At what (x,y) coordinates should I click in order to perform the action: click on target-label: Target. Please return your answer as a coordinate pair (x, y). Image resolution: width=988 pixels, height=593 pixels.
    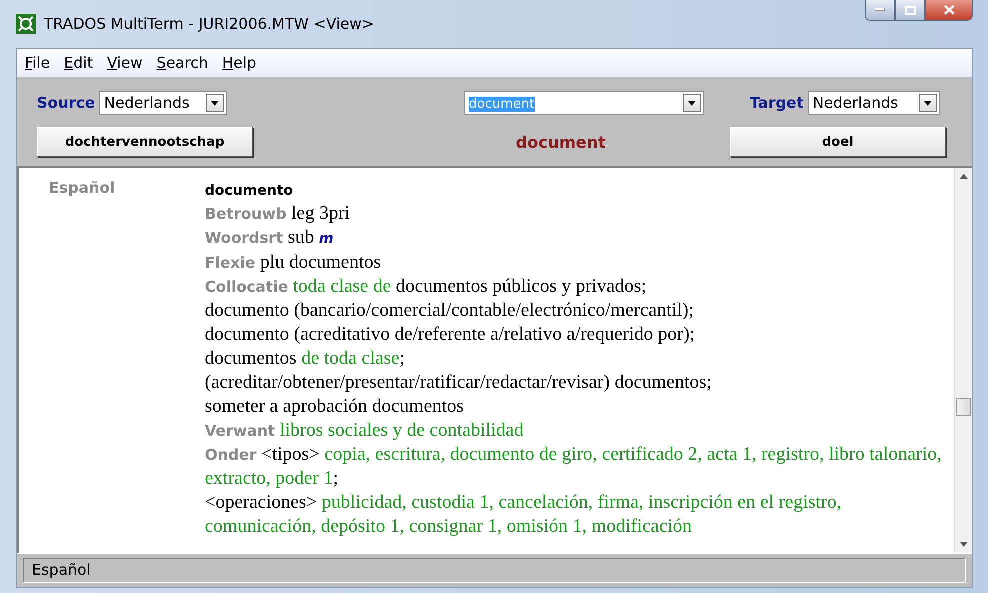
    Looking at the image, I should click on (777, 103).